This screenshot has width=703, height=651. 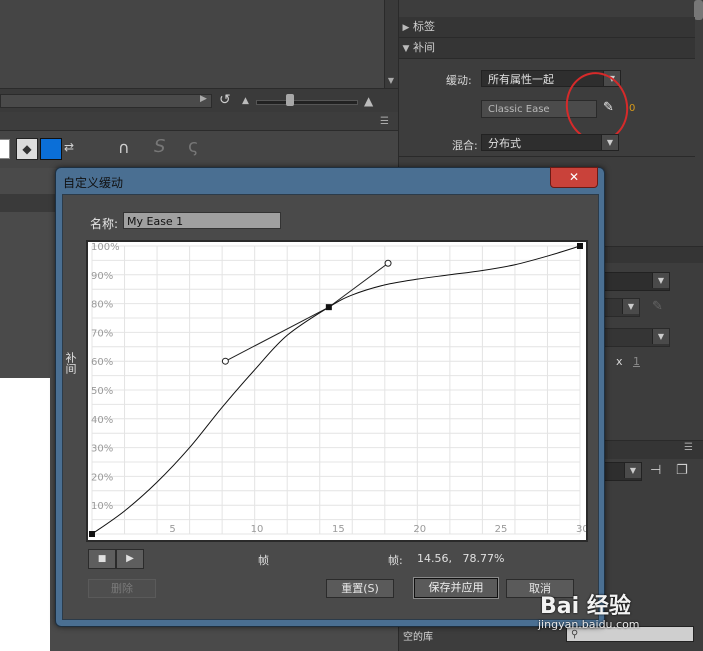 I want to click on y-tick-label: 40%, so click(x=102, y=420).